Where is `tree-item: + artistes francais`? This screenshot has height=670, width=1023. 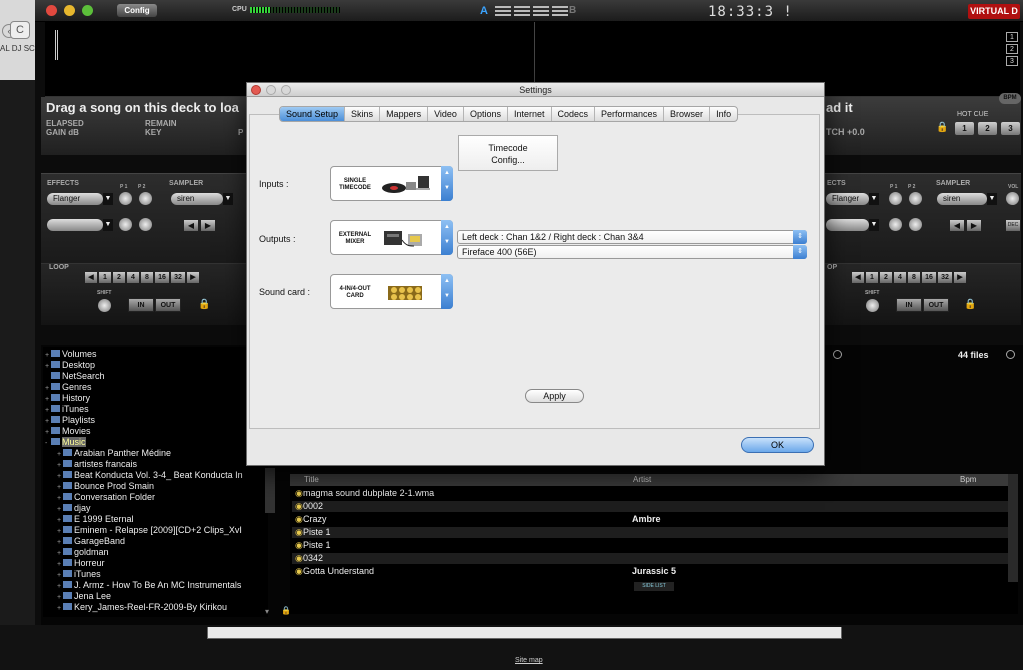 tree-item: + artistes francais is located at coordinates (155, 464).